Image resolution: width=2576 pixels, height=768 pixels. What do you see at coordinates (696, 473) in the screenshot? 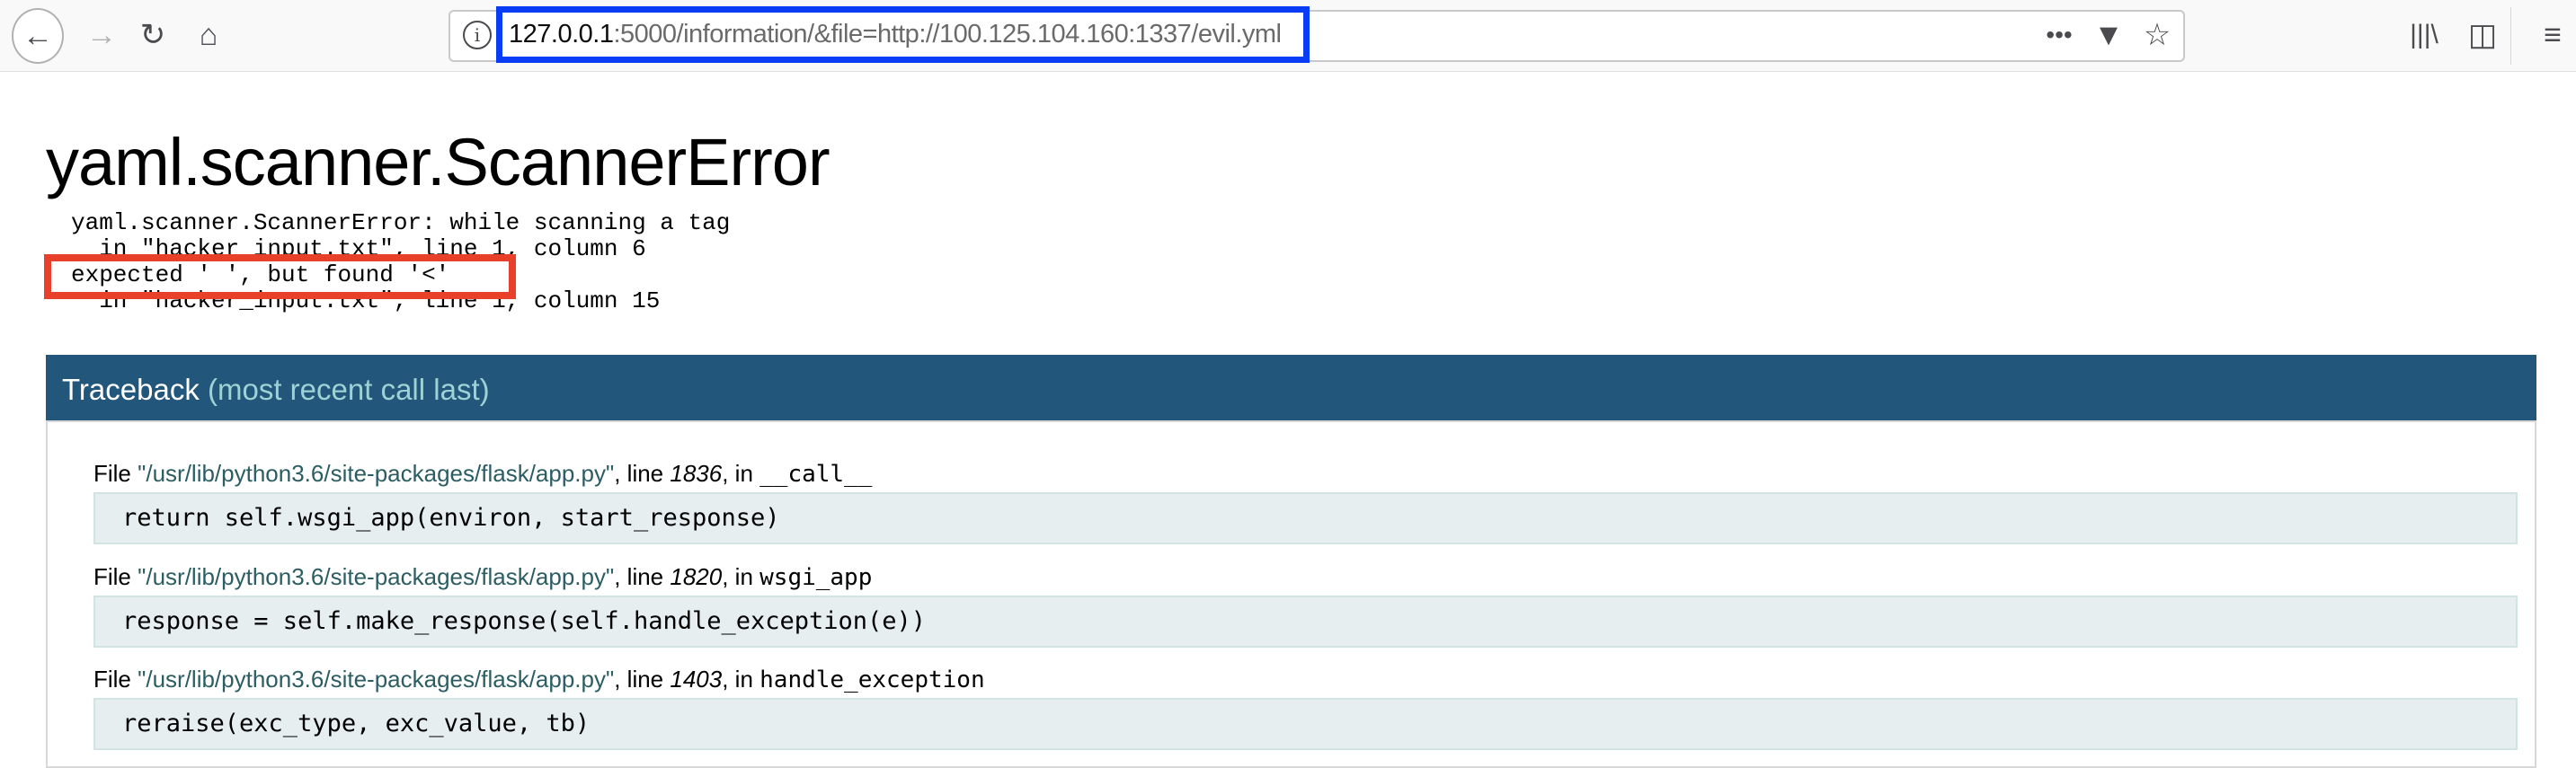
I see `line-number: 1836` at bounding box center [696, 473].